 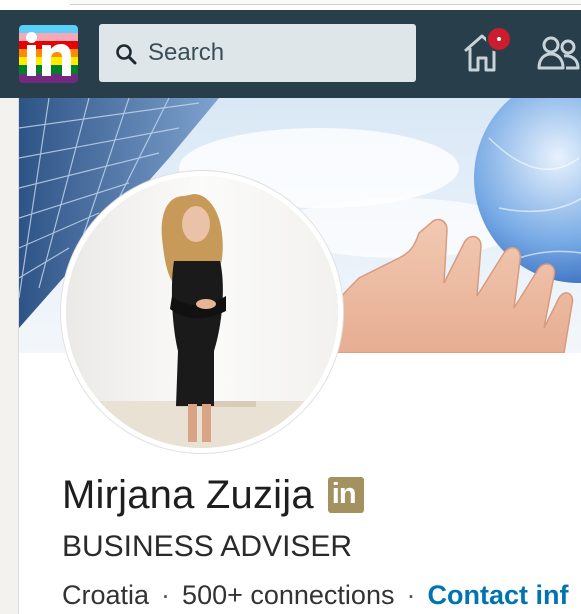 What do you see at coordinates (290, 5) in the screenshot?
I see `browser-top-strip` at bounding box center [290, 5].